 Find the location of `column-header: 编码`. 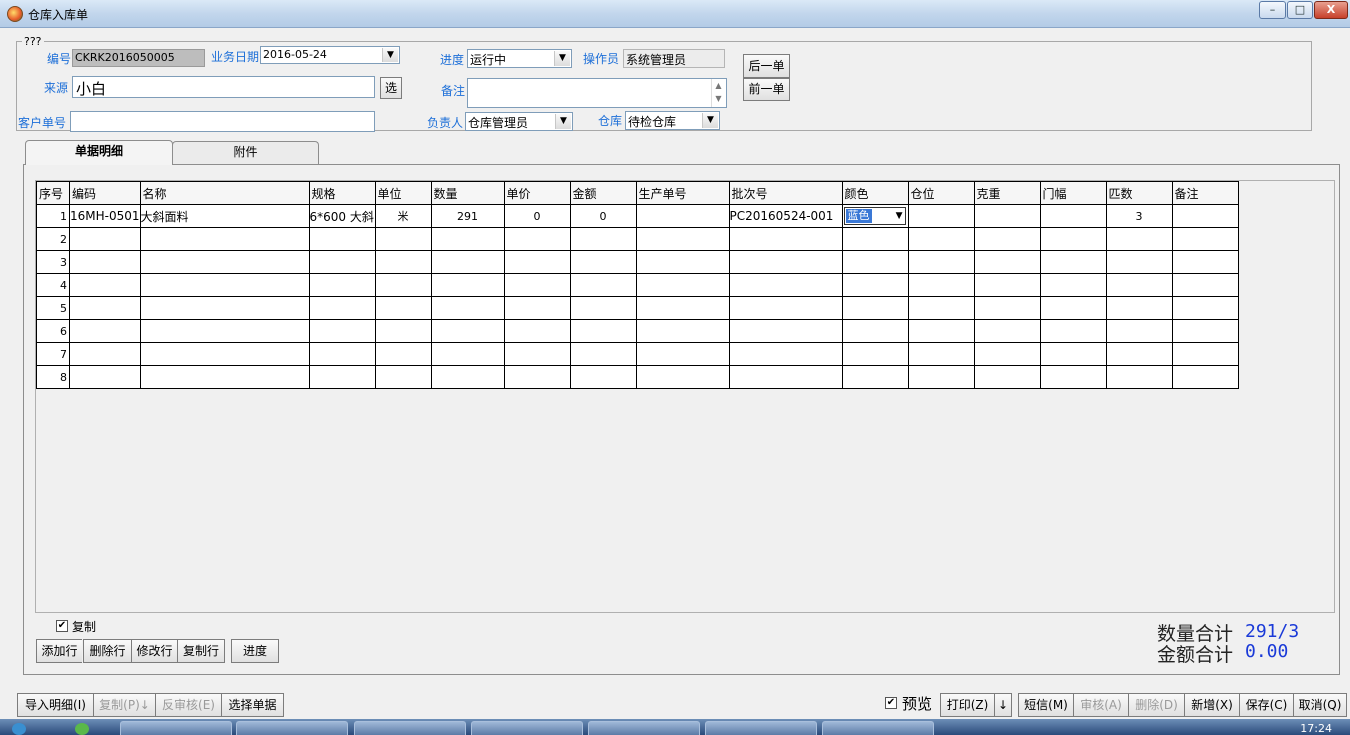

column-header: 编码 is located at coordinates (105, 193).